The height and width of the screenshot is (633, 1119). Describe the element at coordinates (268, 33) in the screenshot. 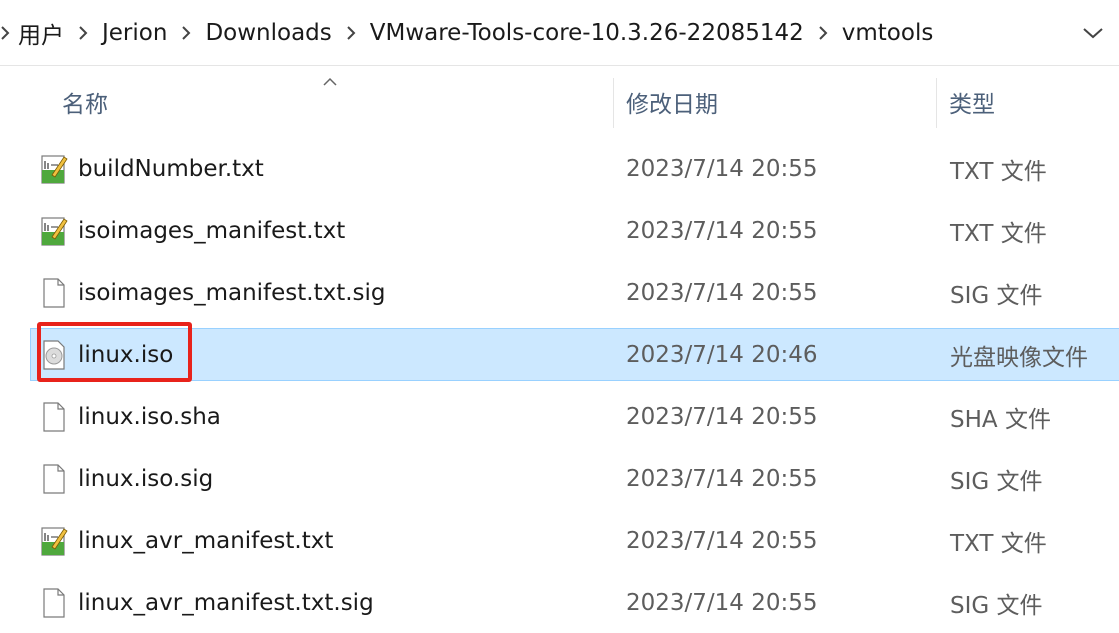

I see `breadcrumb-item-downloads: Downloads` at that location.